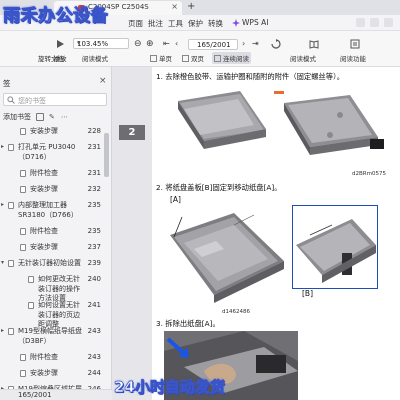  What do you see at coordinates (7, 83) in the screenshot?
I see `sidebar-title: 签` at bounding box center [7, 83].